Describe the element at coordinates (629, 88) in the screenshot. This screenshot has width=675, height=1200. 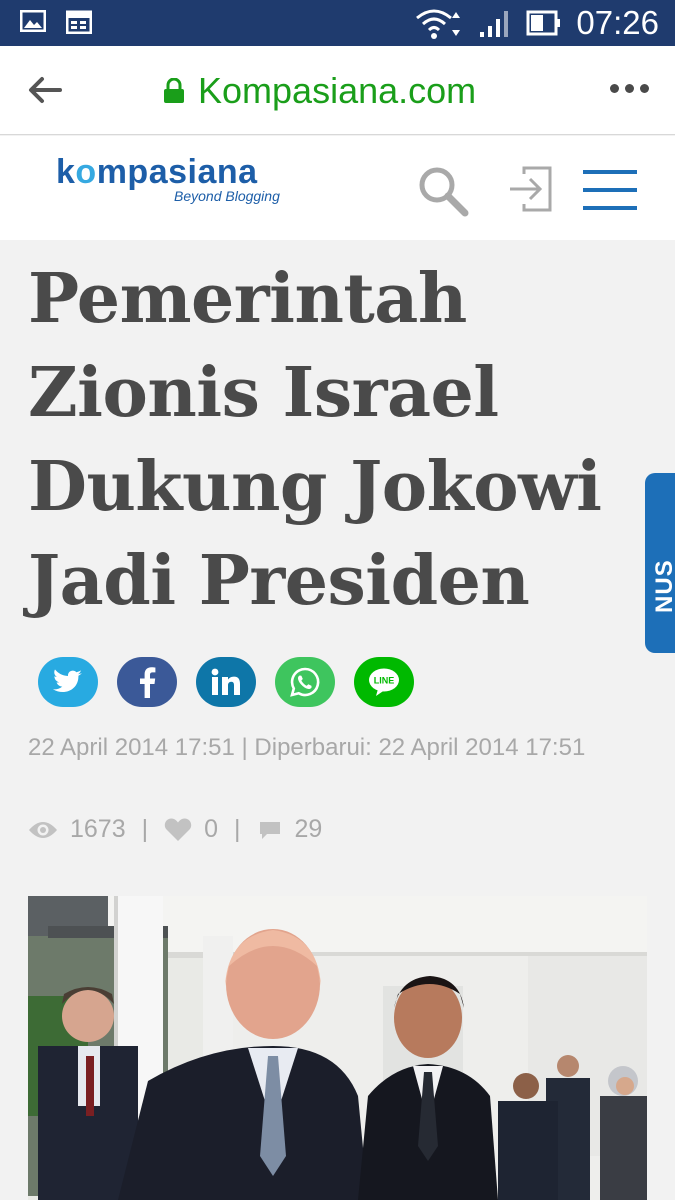
I see `more-options-icon` at that location.